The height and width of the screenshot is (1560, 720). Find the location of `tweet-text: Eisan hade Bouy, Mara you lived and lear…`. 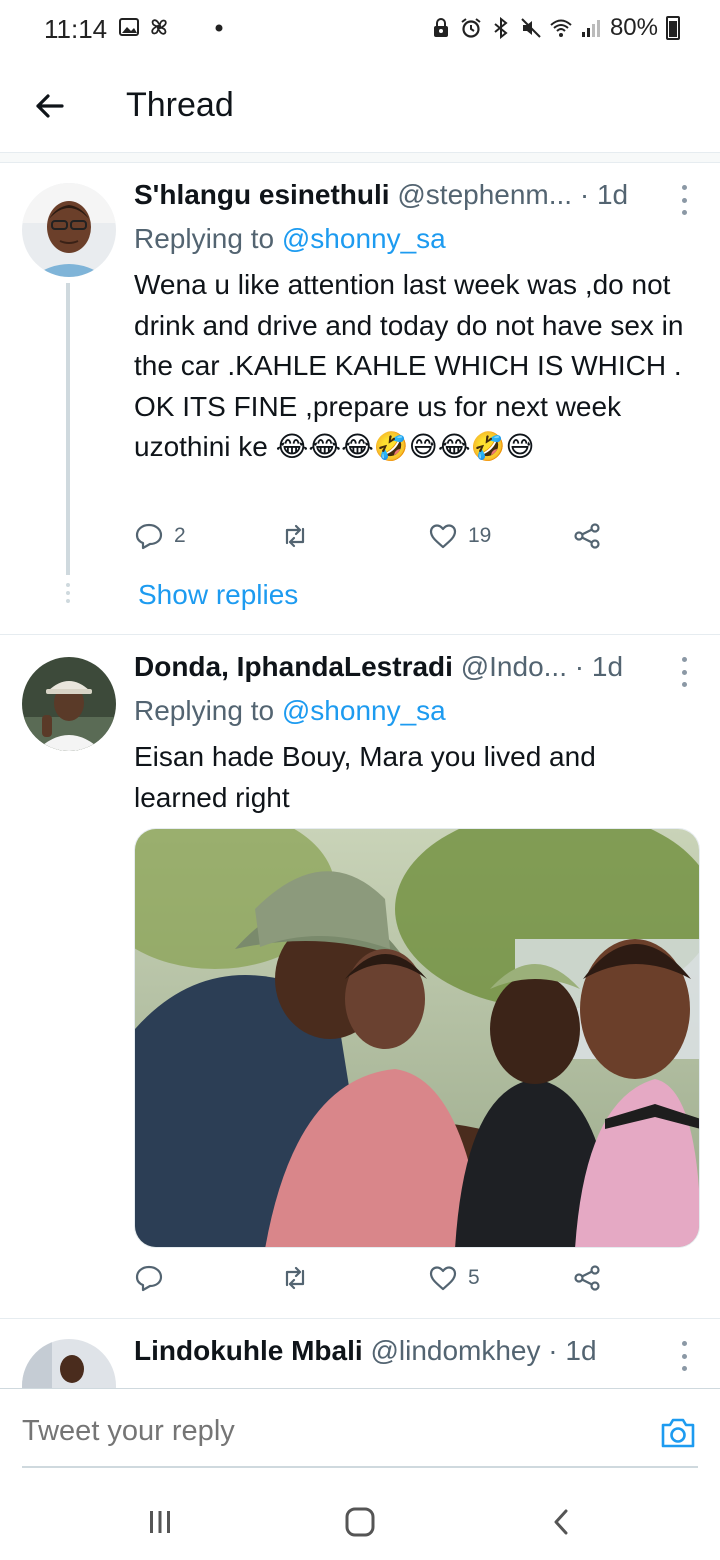

tweet-text: Eisan hade Bouy, Mara you lived and lear… is located at coordinates (369, 777).